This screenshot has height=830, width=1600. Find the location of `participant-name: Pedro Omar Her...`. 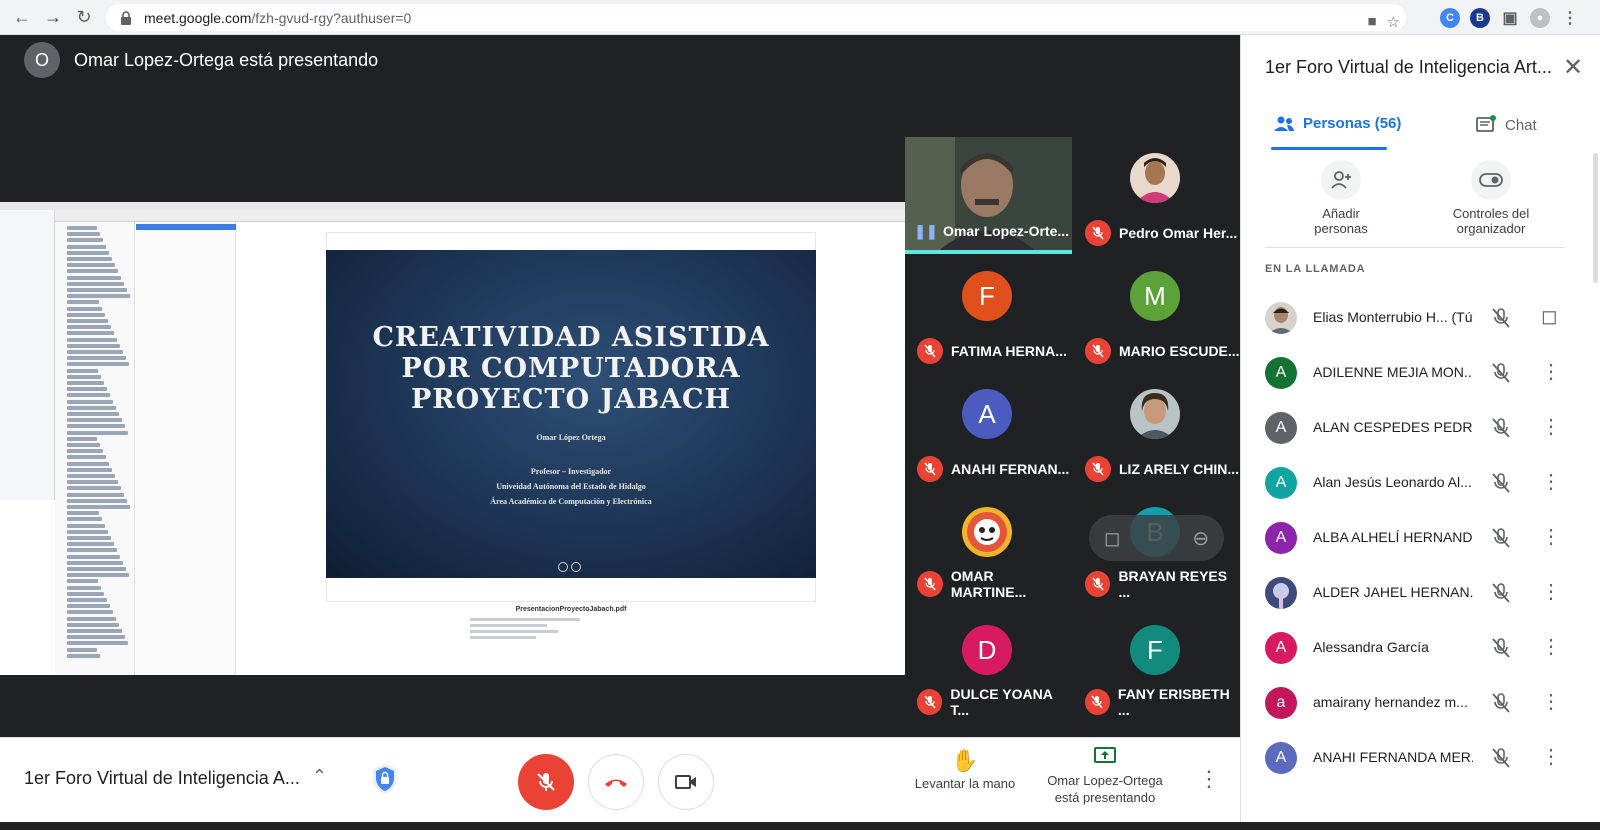

participant-name: Pedro Omar Her... is located at coordinates (1178, 233).